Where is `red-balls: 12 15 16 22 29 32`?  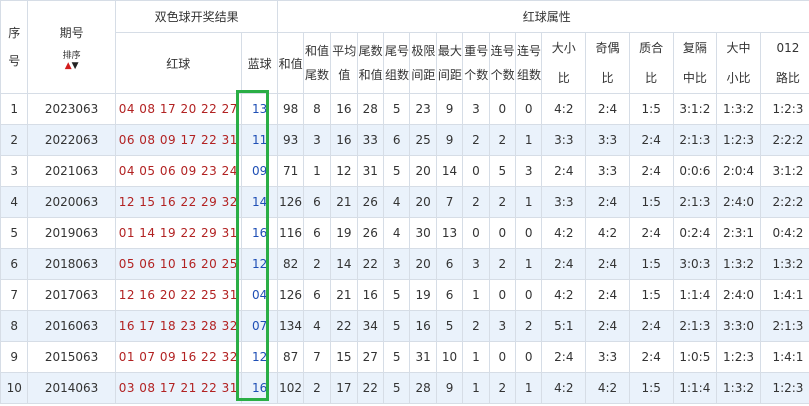 red-balls: 12 15 16 22 29 32 is located at coordinates (178, 202).